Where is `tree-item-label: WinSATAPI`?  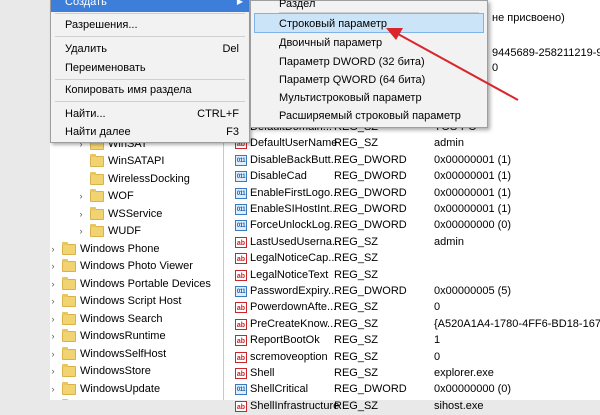
tree-item-label: WinSATAPI is located at coordinates (136, 161).